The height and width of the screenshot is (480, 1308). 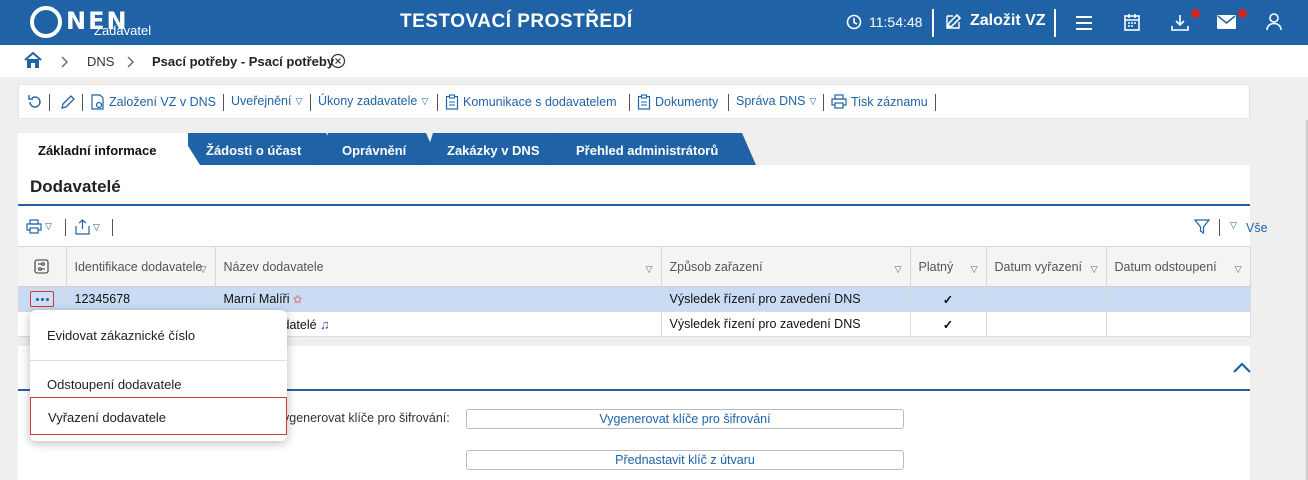 I want to click on clock-icon, so click(x=854, y=22).